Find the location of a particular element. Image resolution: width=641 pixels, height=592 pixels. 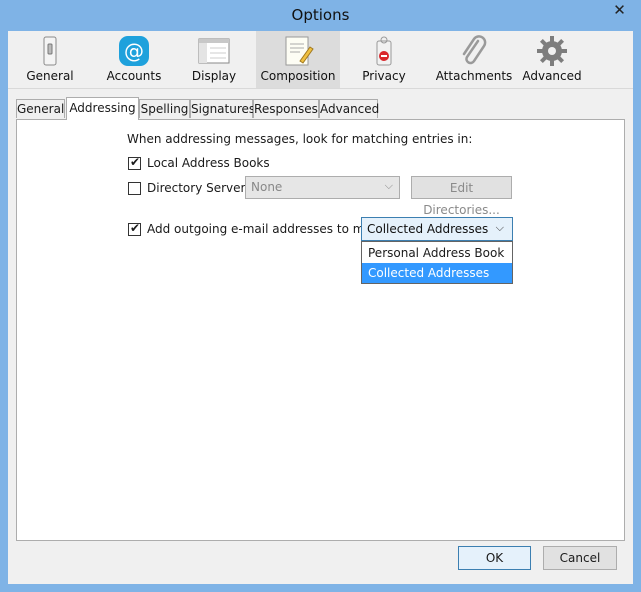

address-book-select: Collected Addresses ⌵ is located at coordinates (437, 229).